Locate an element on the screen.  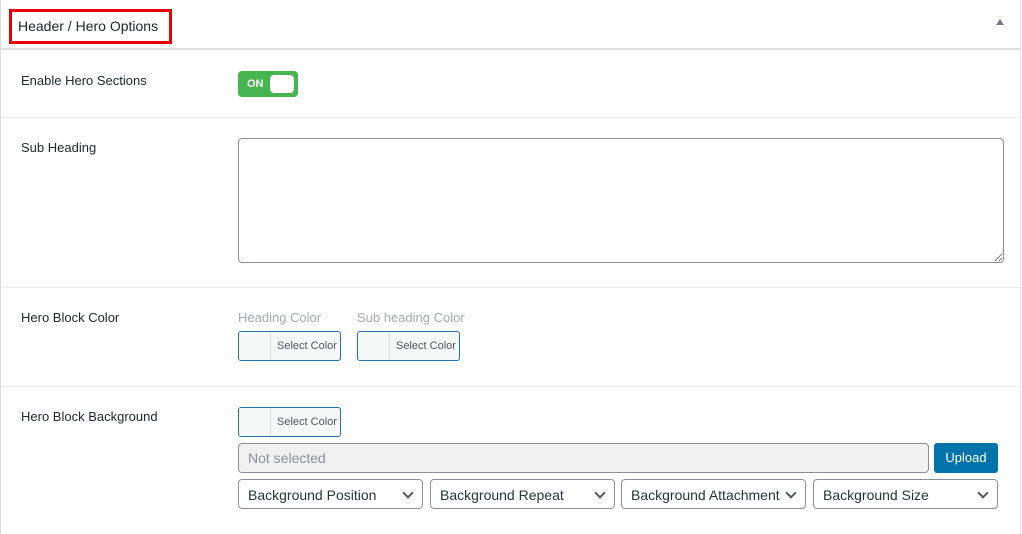
sub-heading-label: Sub Heading is located at coordinates (59, 147).